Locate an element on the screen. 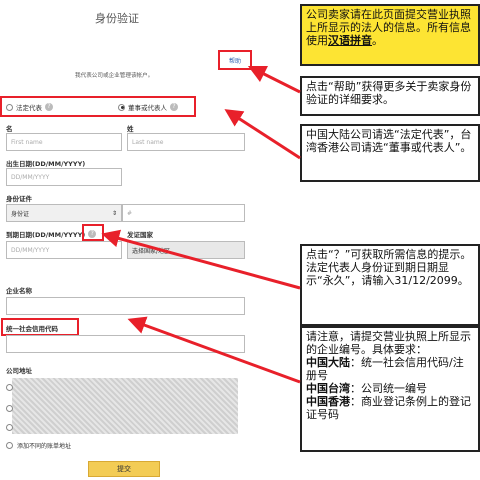 The height and width of the screenshot is (480, 480). note-label: 中国香港 is located at coordinates (328, 401).